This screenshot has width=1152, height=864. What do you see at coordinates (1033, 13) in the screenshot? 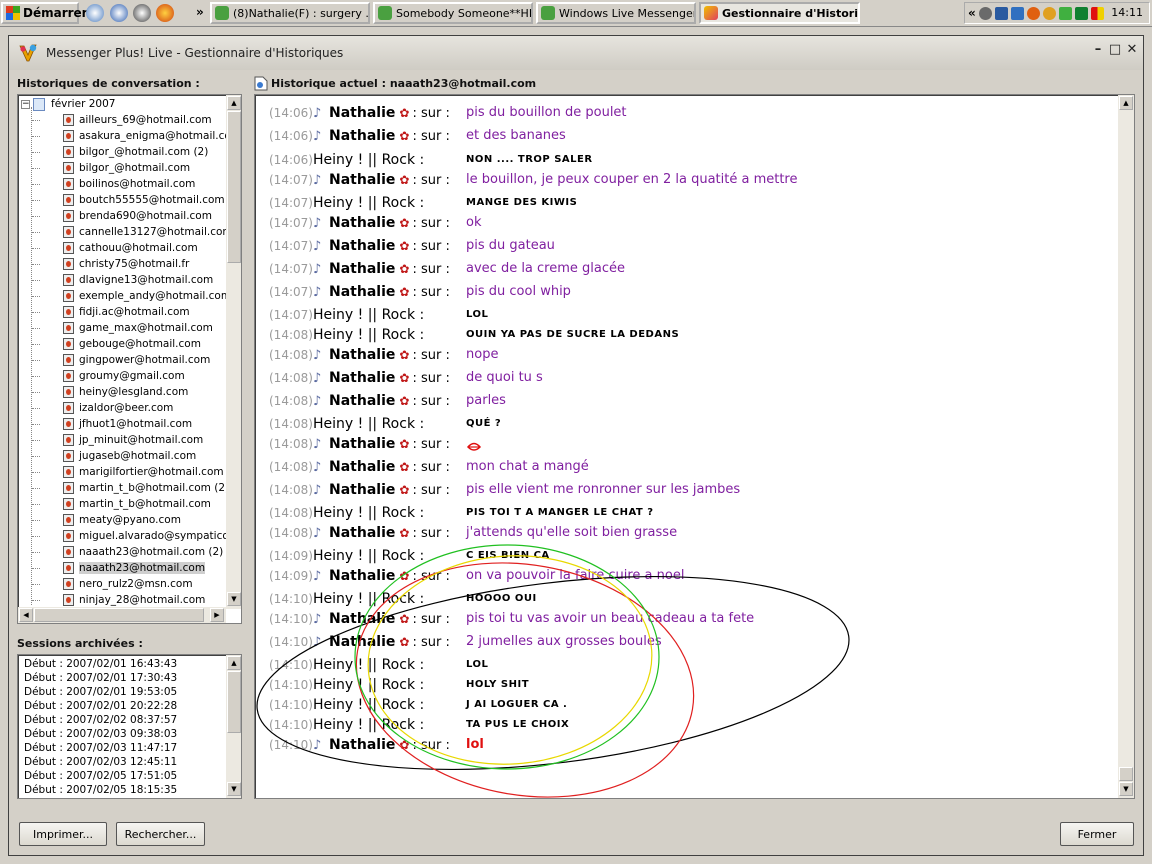
I see `tray-sun-icon` at bounding box center [1033, 13].